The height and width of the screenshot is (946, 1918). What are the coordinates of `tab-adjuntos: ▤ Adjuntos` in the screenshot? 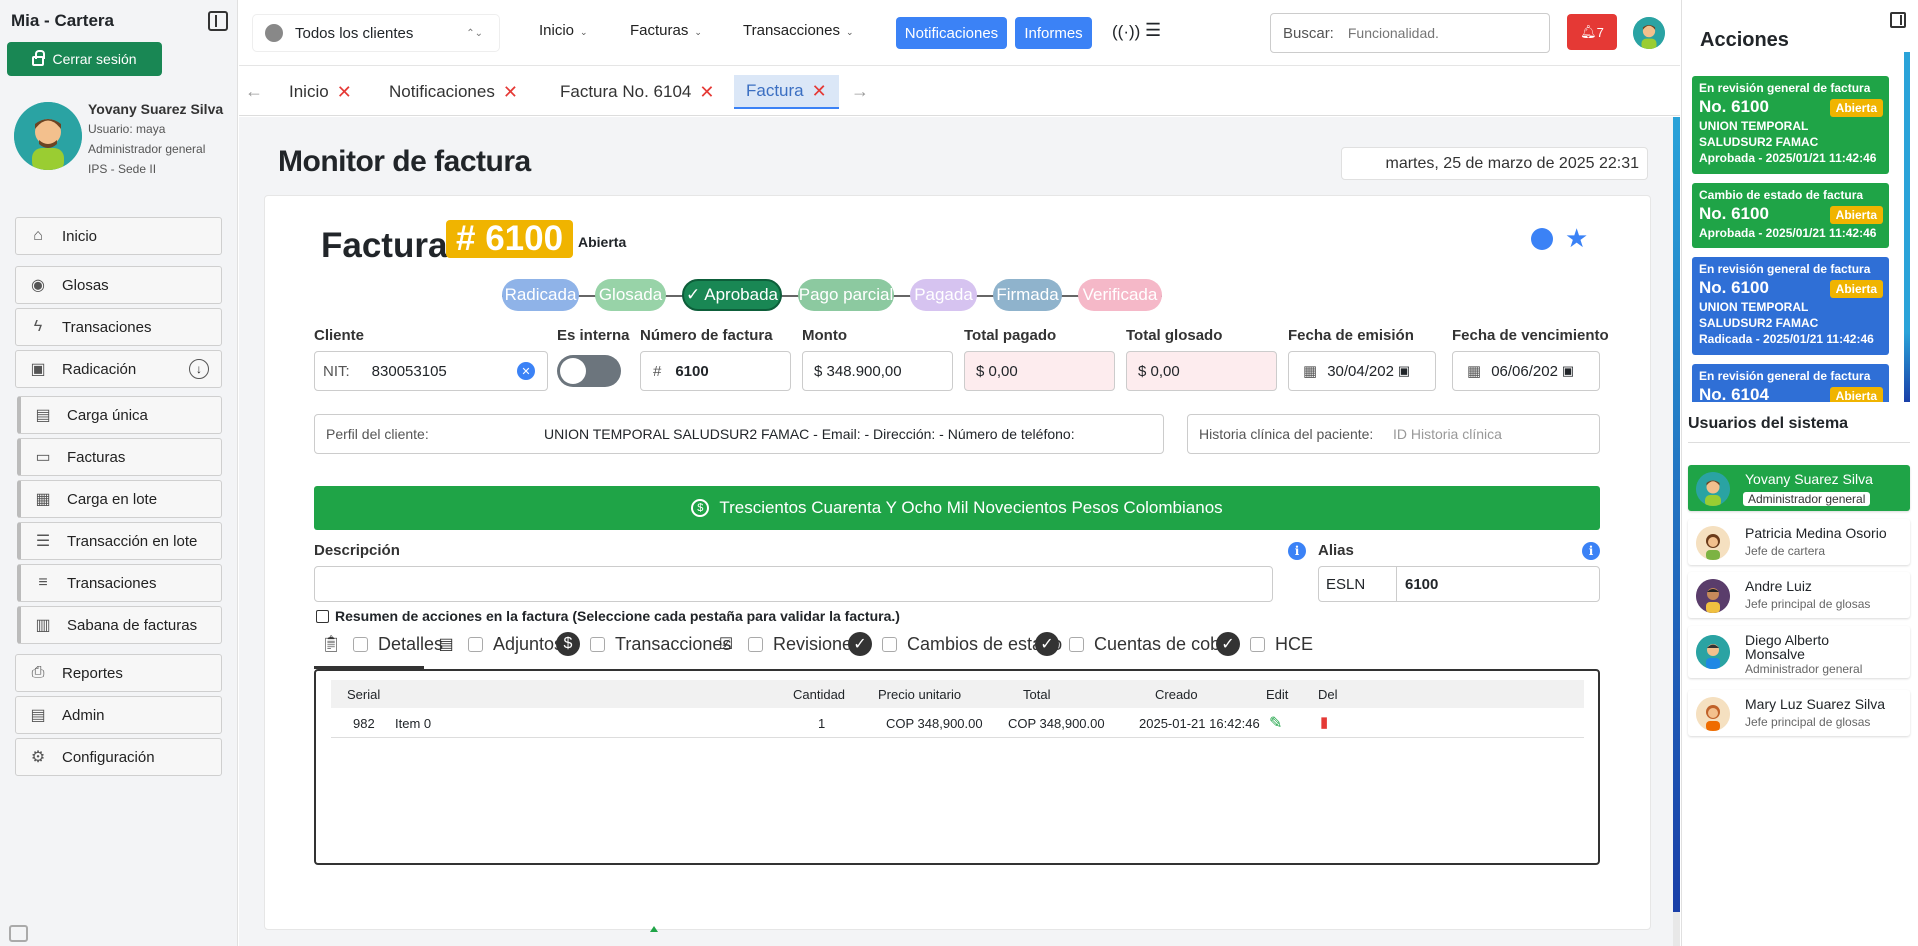 It's located at (498, 644).